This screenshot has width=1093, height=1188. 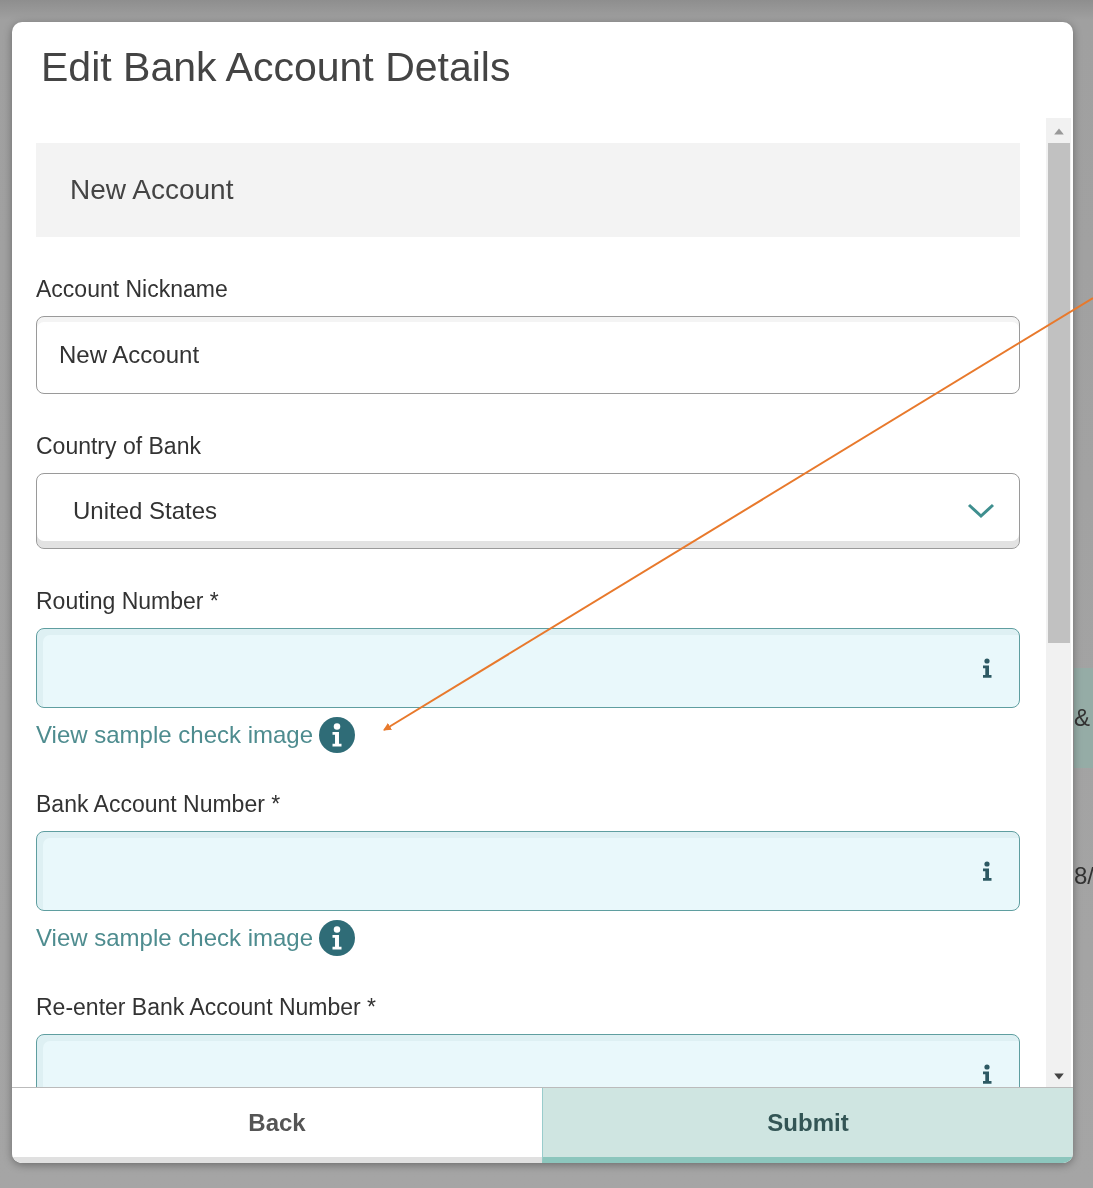 I want to click on field-label: Bank Account Number *, so click(x=159, y=804).